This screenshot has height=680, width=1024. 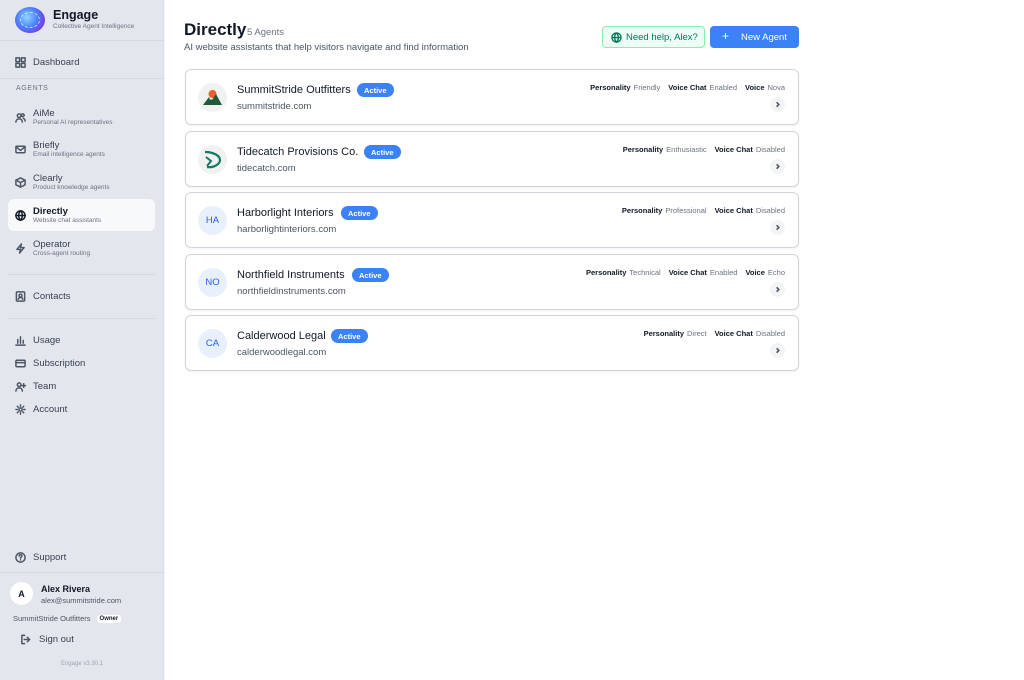 What do you see at coordinates (82, 664) in the screenshot?
I see `app-version: Engage v3.30.1` at bounding box center [82, 664].